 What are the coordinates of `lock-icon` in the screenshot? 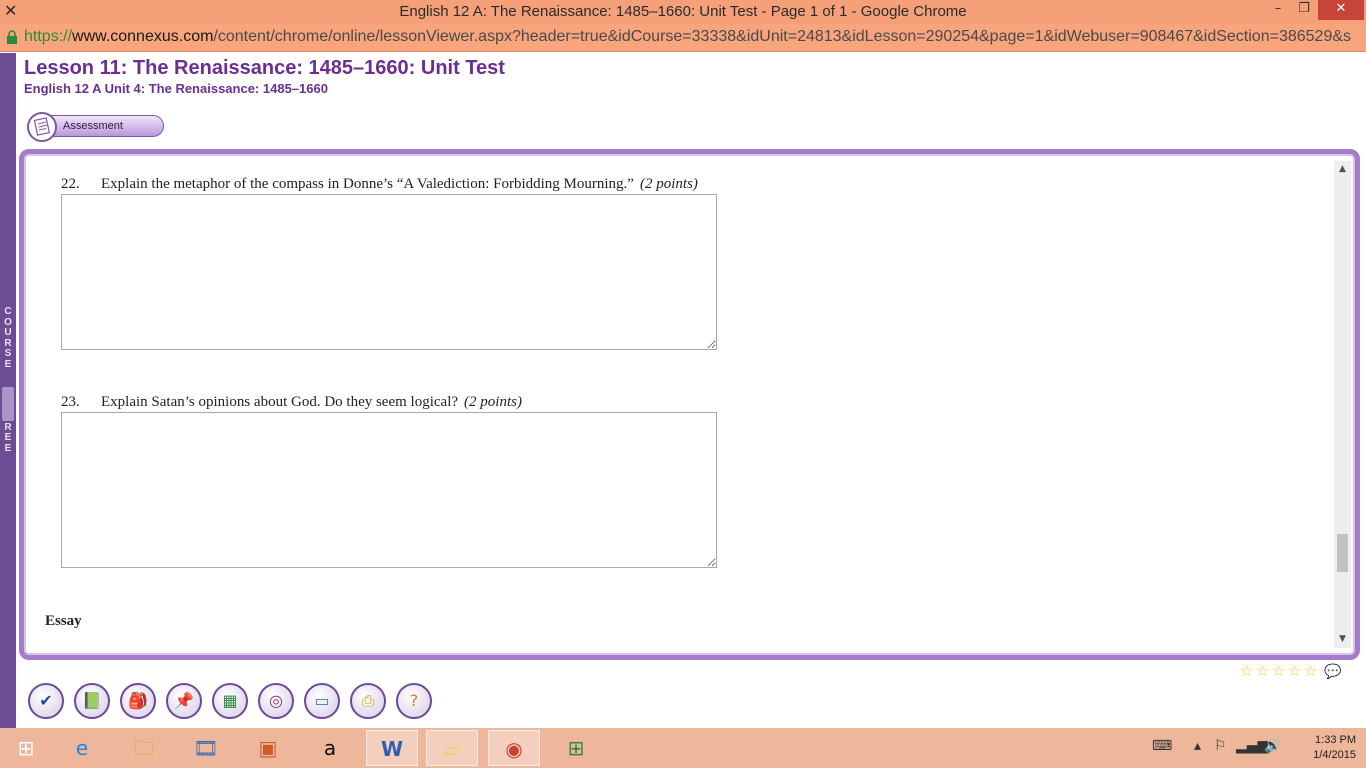 It's located at (12, 37).